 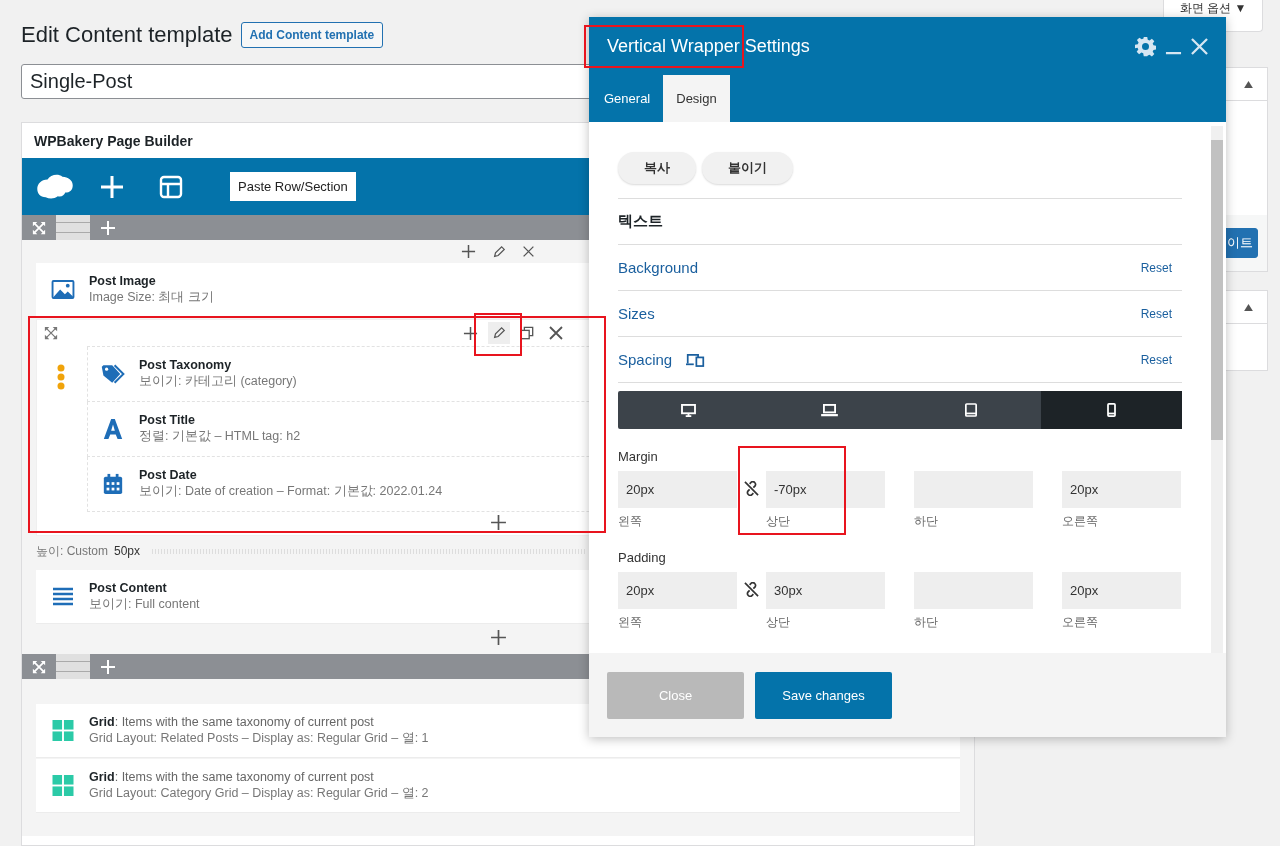 What do you see at coordinates (709, 46) in the screenshot?
I see `dialog-title: Vertical Wrapper Settings` at bounding box center [709, 46].